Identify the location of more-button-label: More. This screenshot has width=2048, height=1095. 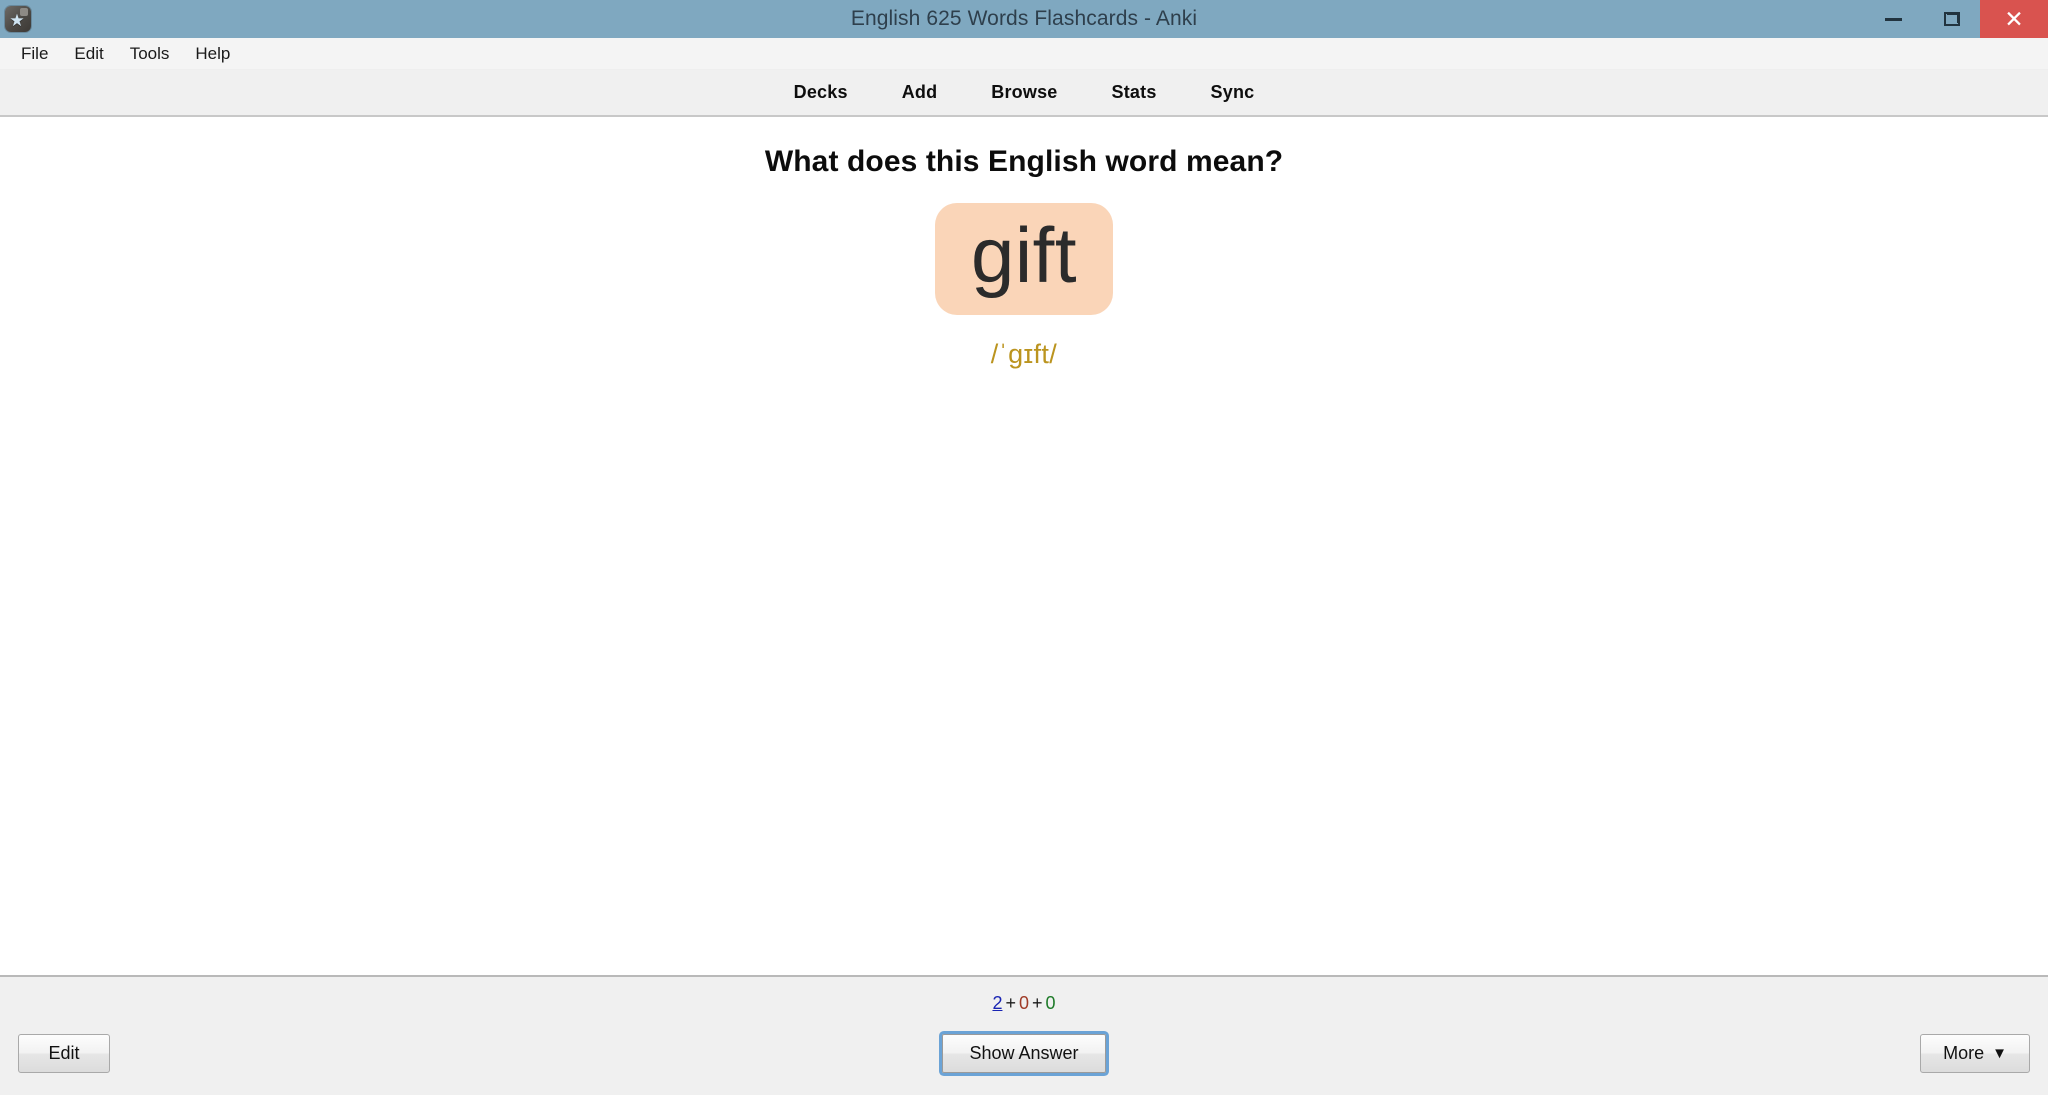
(1964, 1053).